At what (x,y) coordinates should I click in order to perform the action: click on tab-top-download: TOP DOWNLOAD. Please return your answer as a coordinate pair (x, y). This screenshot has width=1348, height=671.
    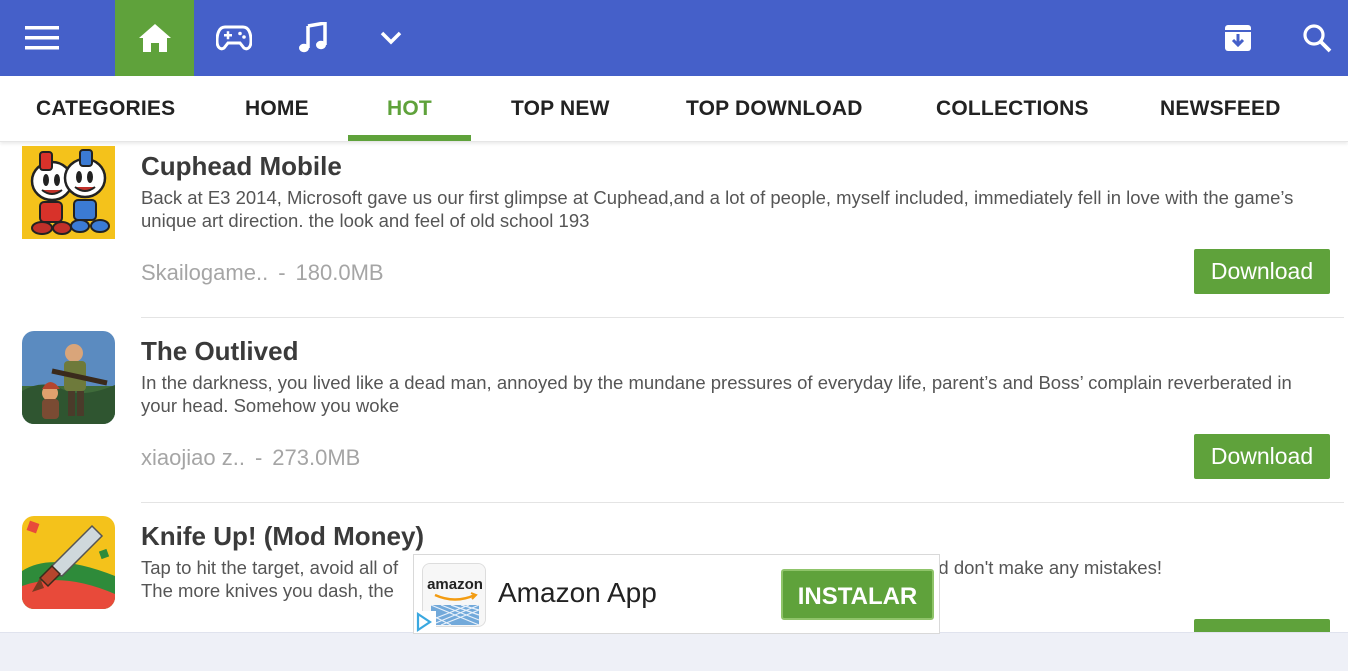
    Looking at the image, I should click on (774, 109).